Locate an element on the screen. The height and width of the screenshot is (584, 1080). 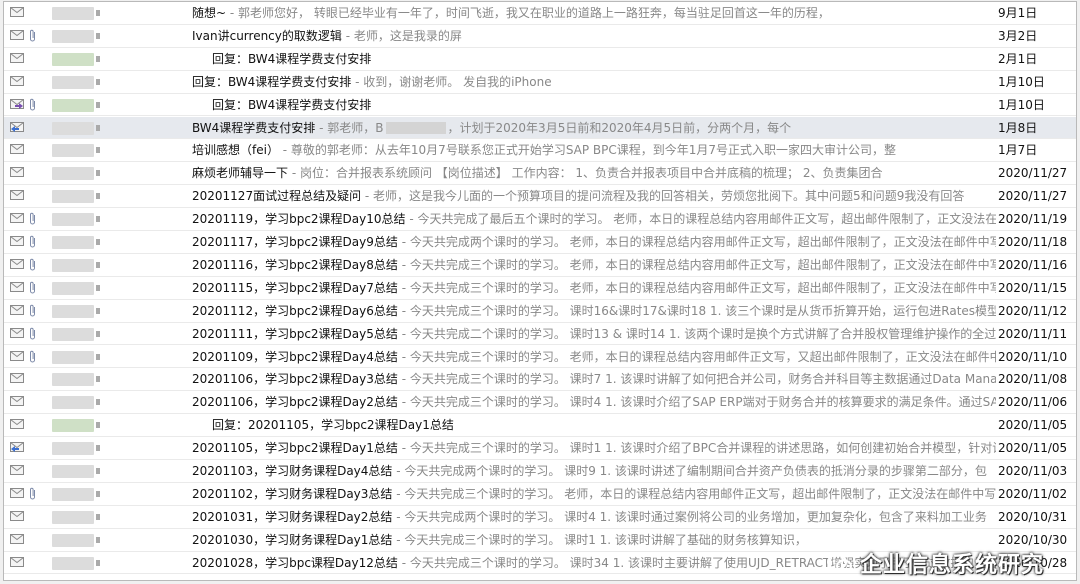
email-date: 2020/11/03 is located at coordinates (1033, 471).